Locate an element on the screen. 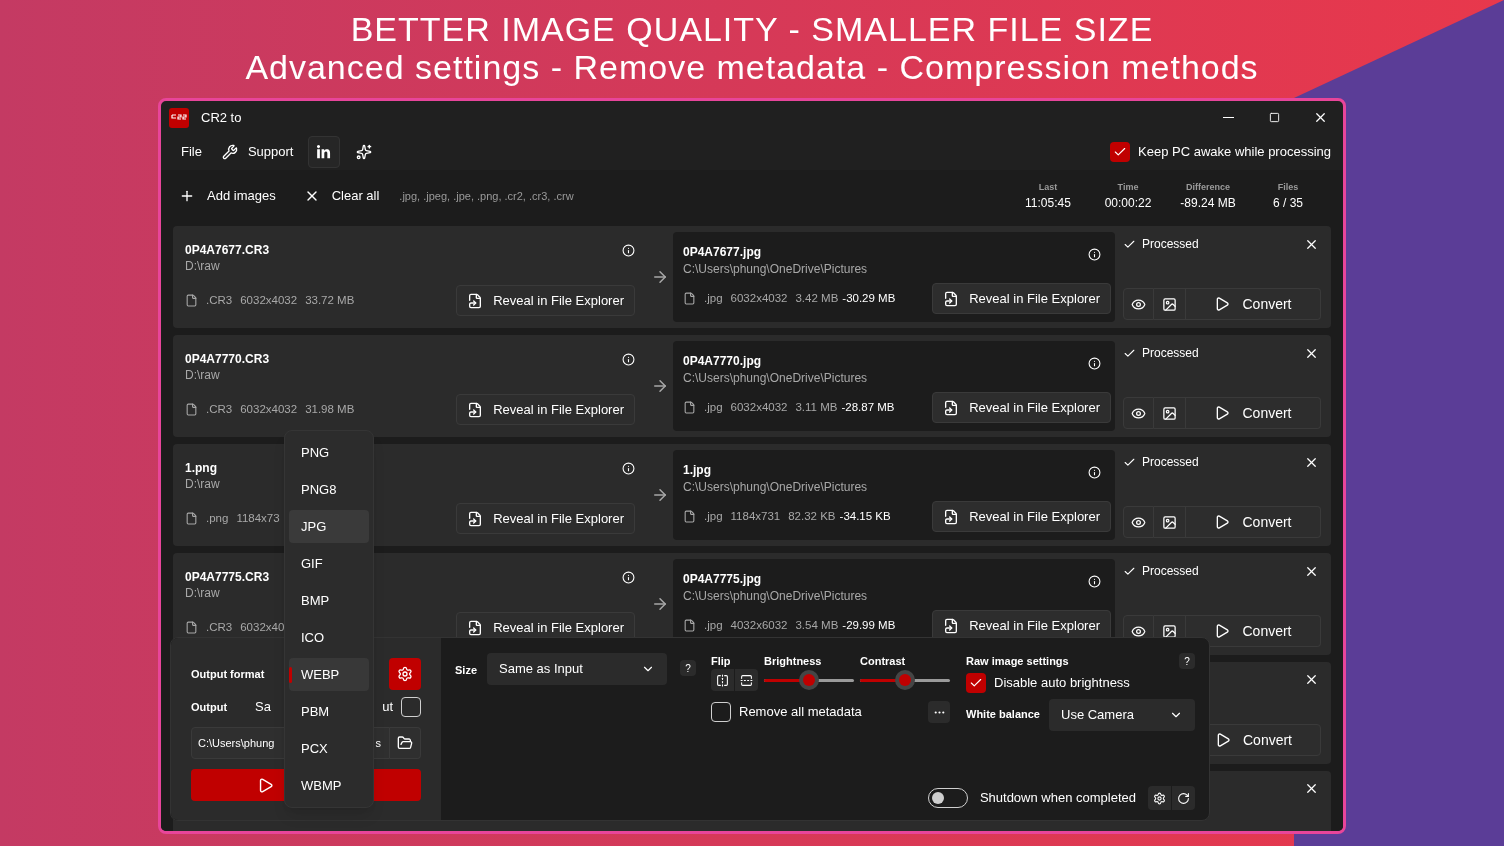 The width and height of the screenshot is (1504, 846). size-difference: -30.29 MB is located at coordinates (869, 298).